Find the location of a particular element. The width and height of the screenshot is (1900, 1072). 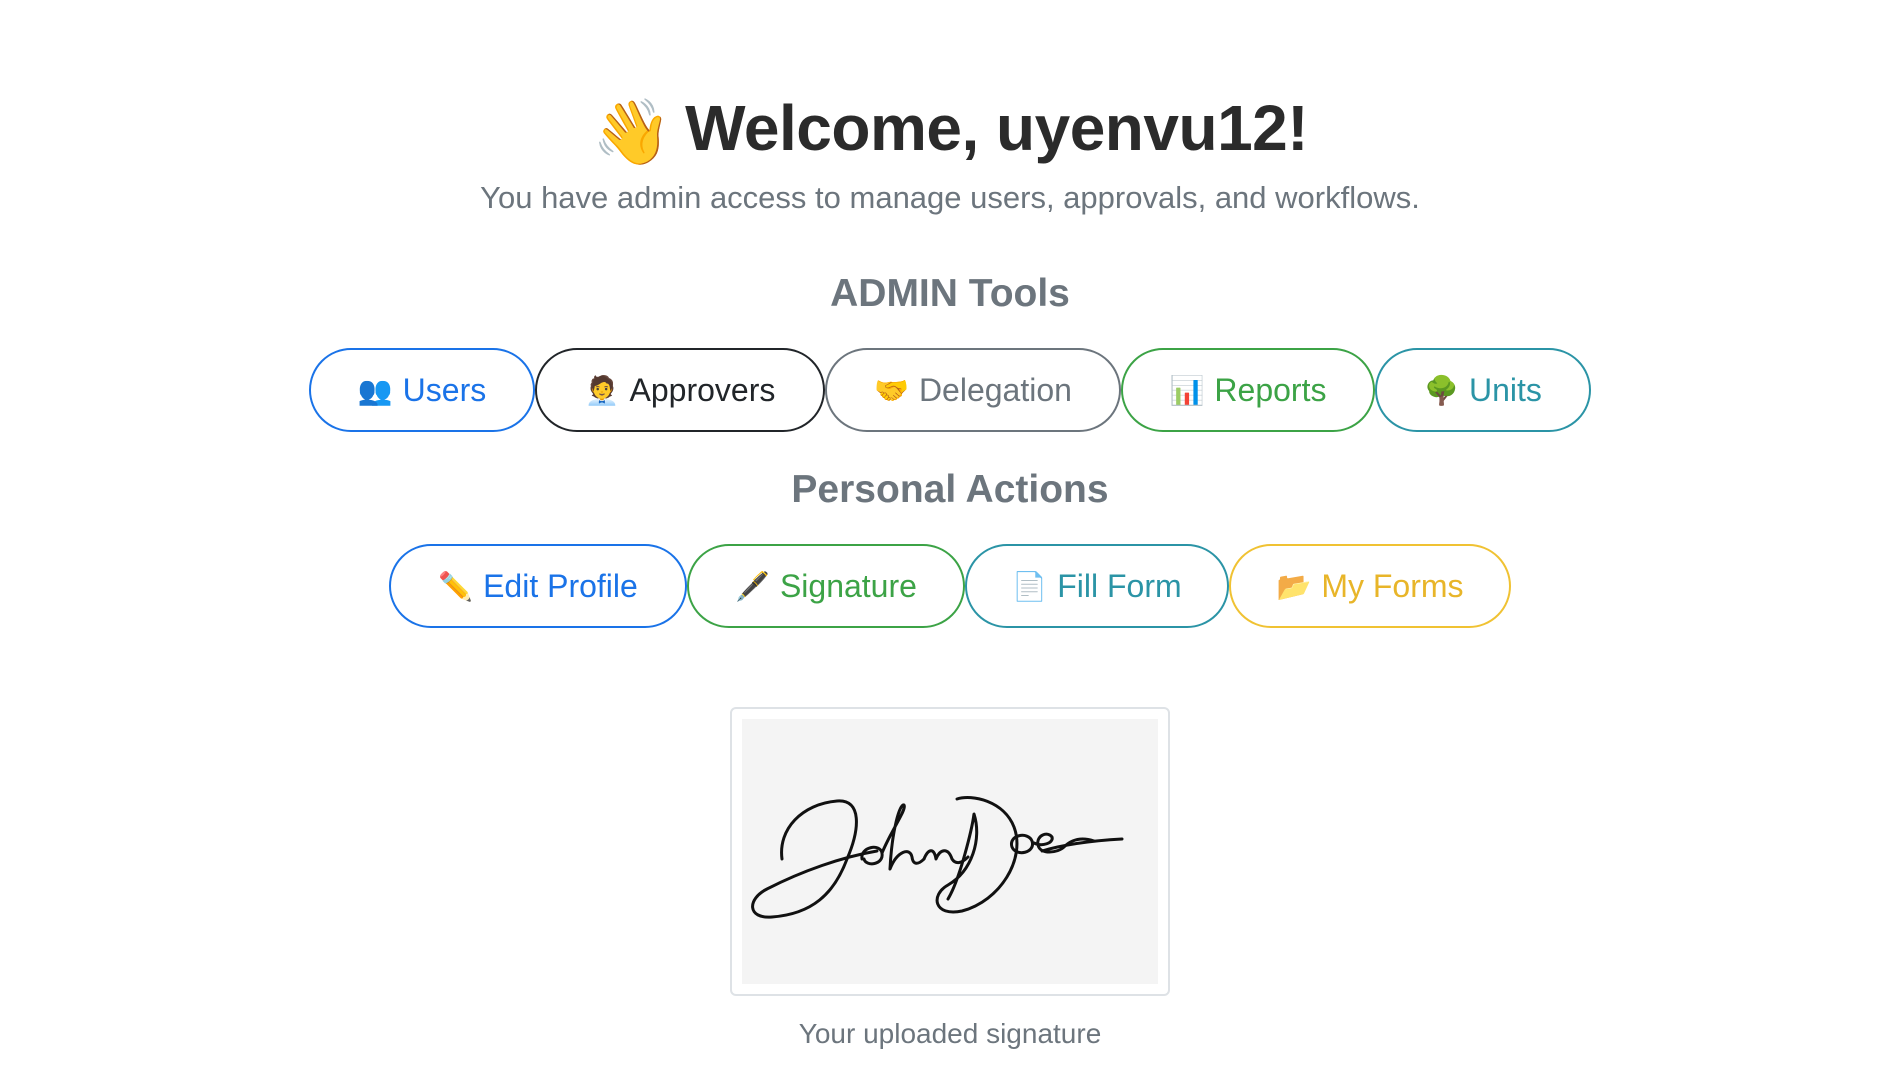

fill-form-button: 📄 Fill Form is located at coordinates (1097, 586).